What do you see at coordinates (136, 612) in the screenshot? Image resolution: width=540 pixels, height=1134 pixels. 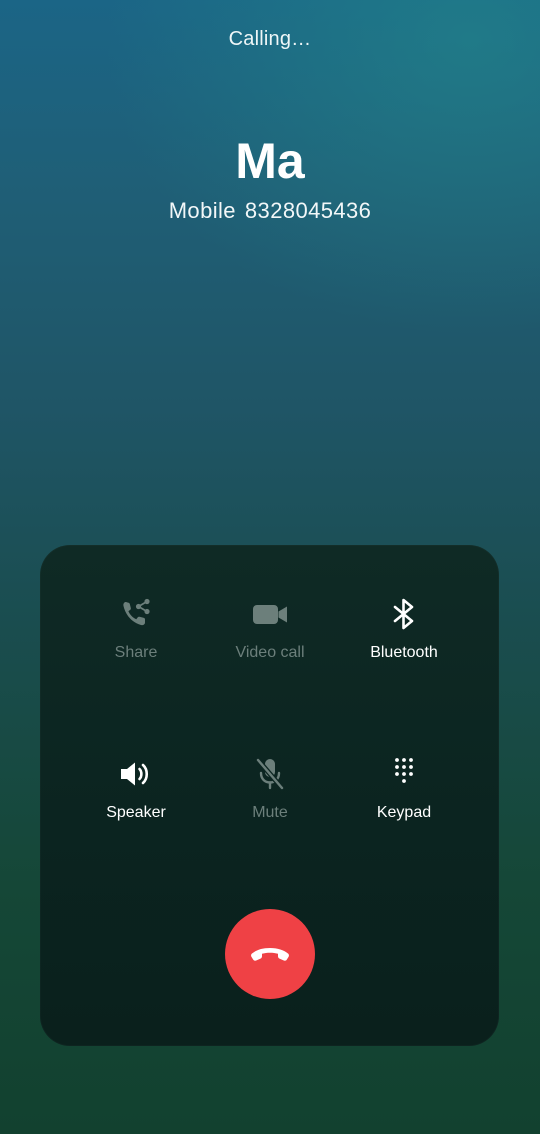 I see `share-call-icon` at bounding box center [136, 612].